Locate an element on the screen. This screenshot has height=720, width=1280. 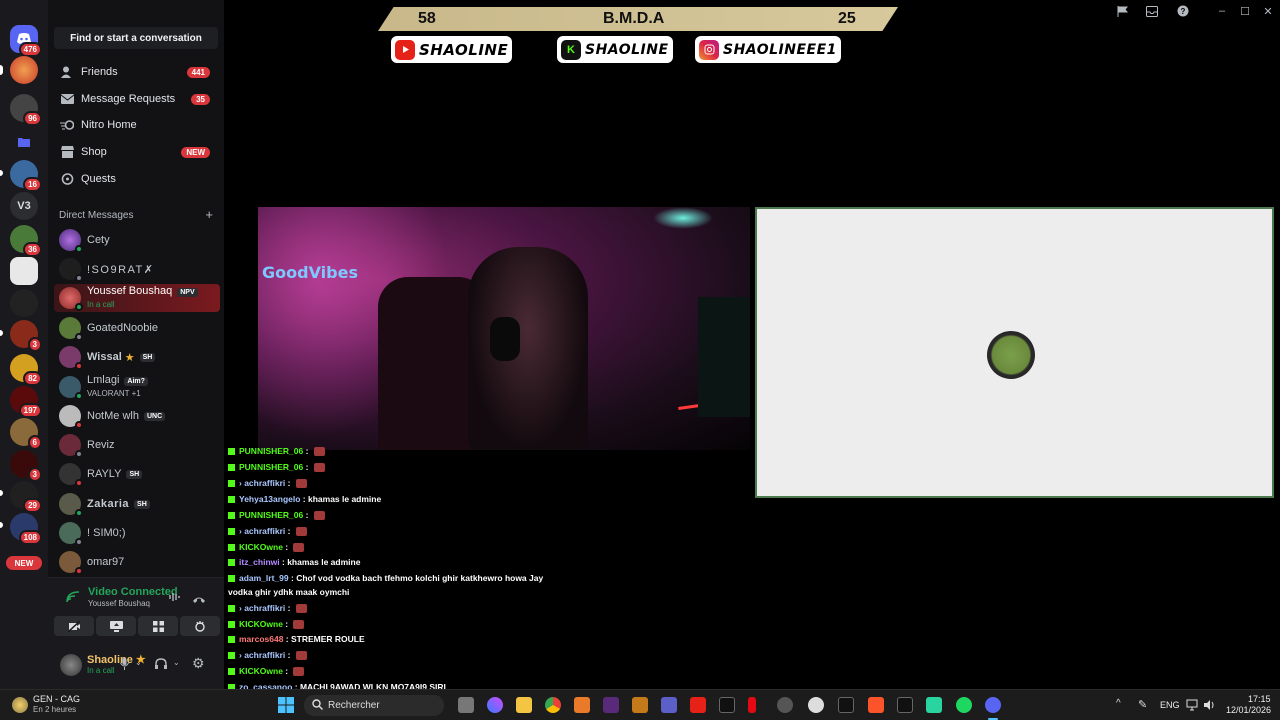
weather-title: GEN - CAG is located at coordinates (56, 699).